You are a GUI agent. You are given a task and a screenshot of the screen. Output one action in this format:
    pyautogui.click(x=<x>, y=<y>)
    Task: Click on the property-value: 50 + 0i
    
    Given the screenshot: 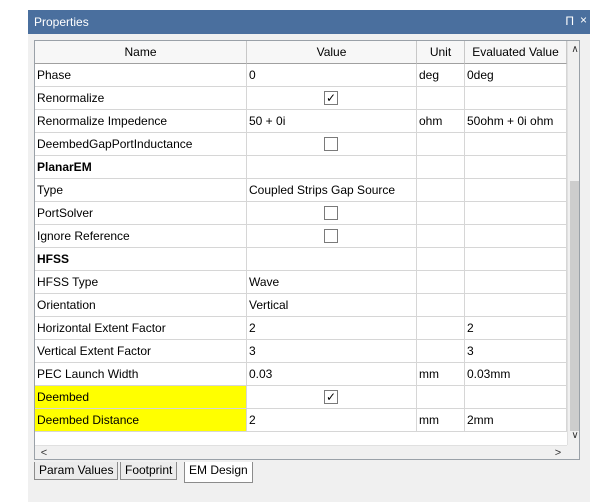 What is the action you would take?
    pyautogui.click(x=332, y=121)
    